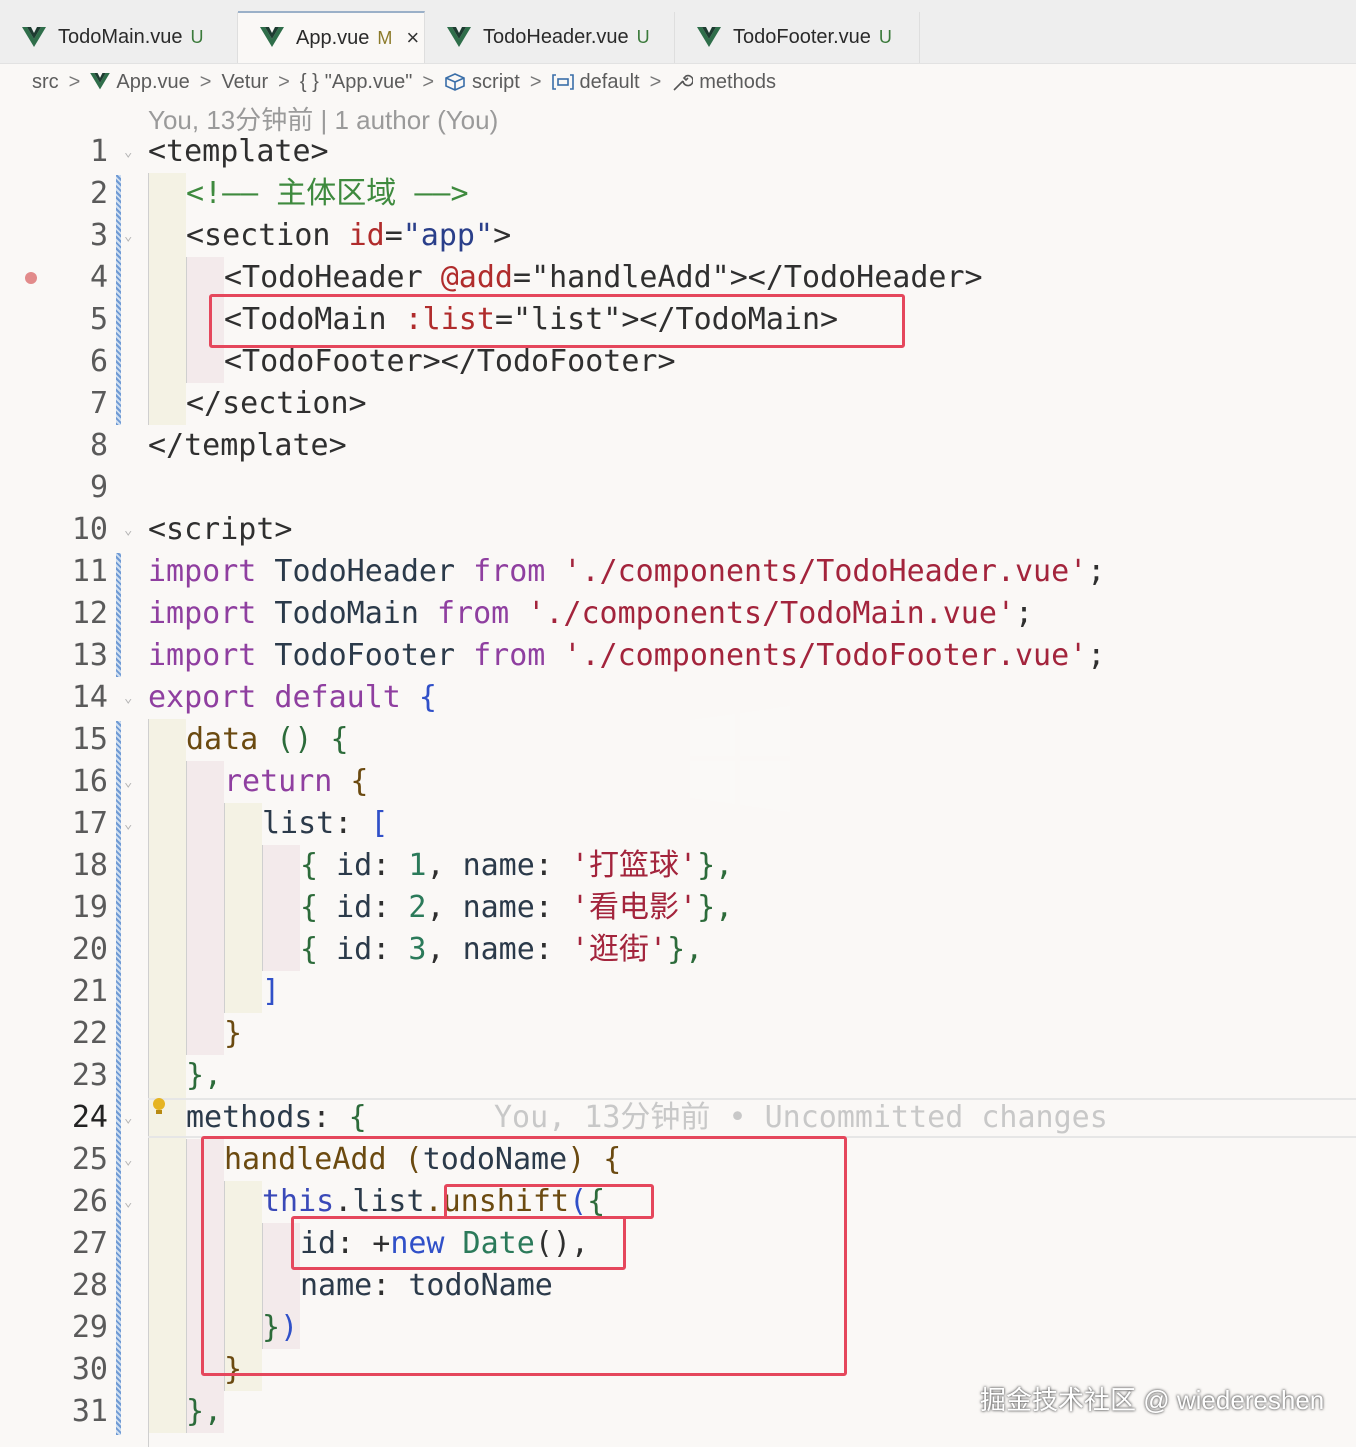 The image size is (1356, 1447). What do you see at coordinates (816, 571) in the screenshot?
I see `code-token: './components/TodoHeader.vue'` at bounding box center [816, 571].